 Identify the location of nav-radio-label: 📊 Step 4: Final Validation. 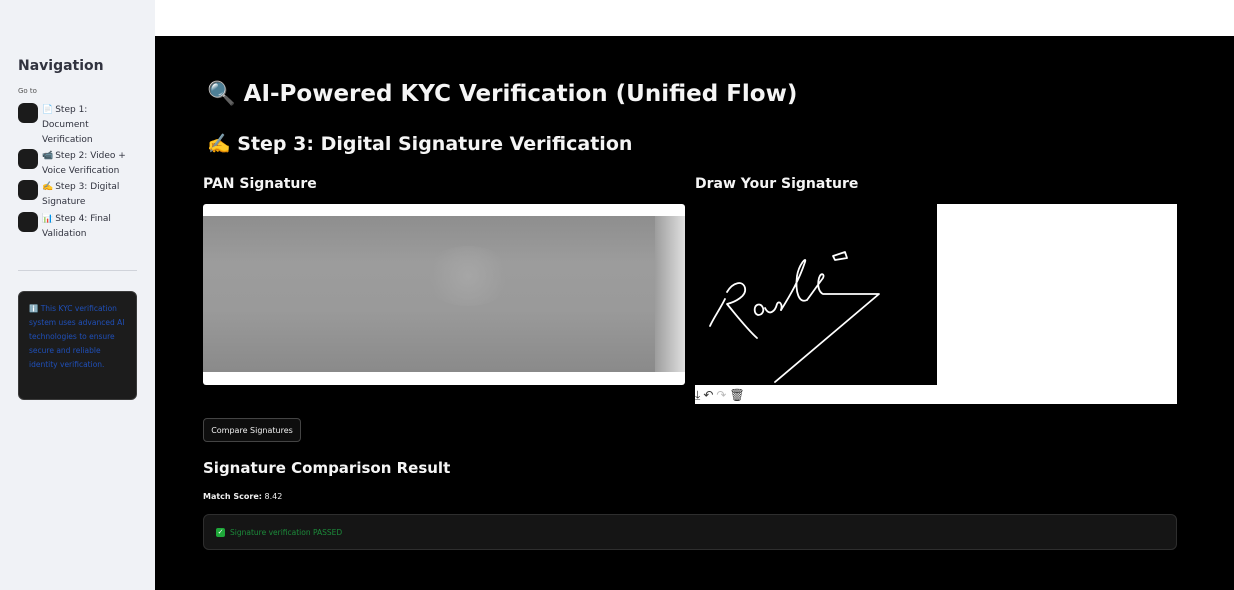
(76, 226).